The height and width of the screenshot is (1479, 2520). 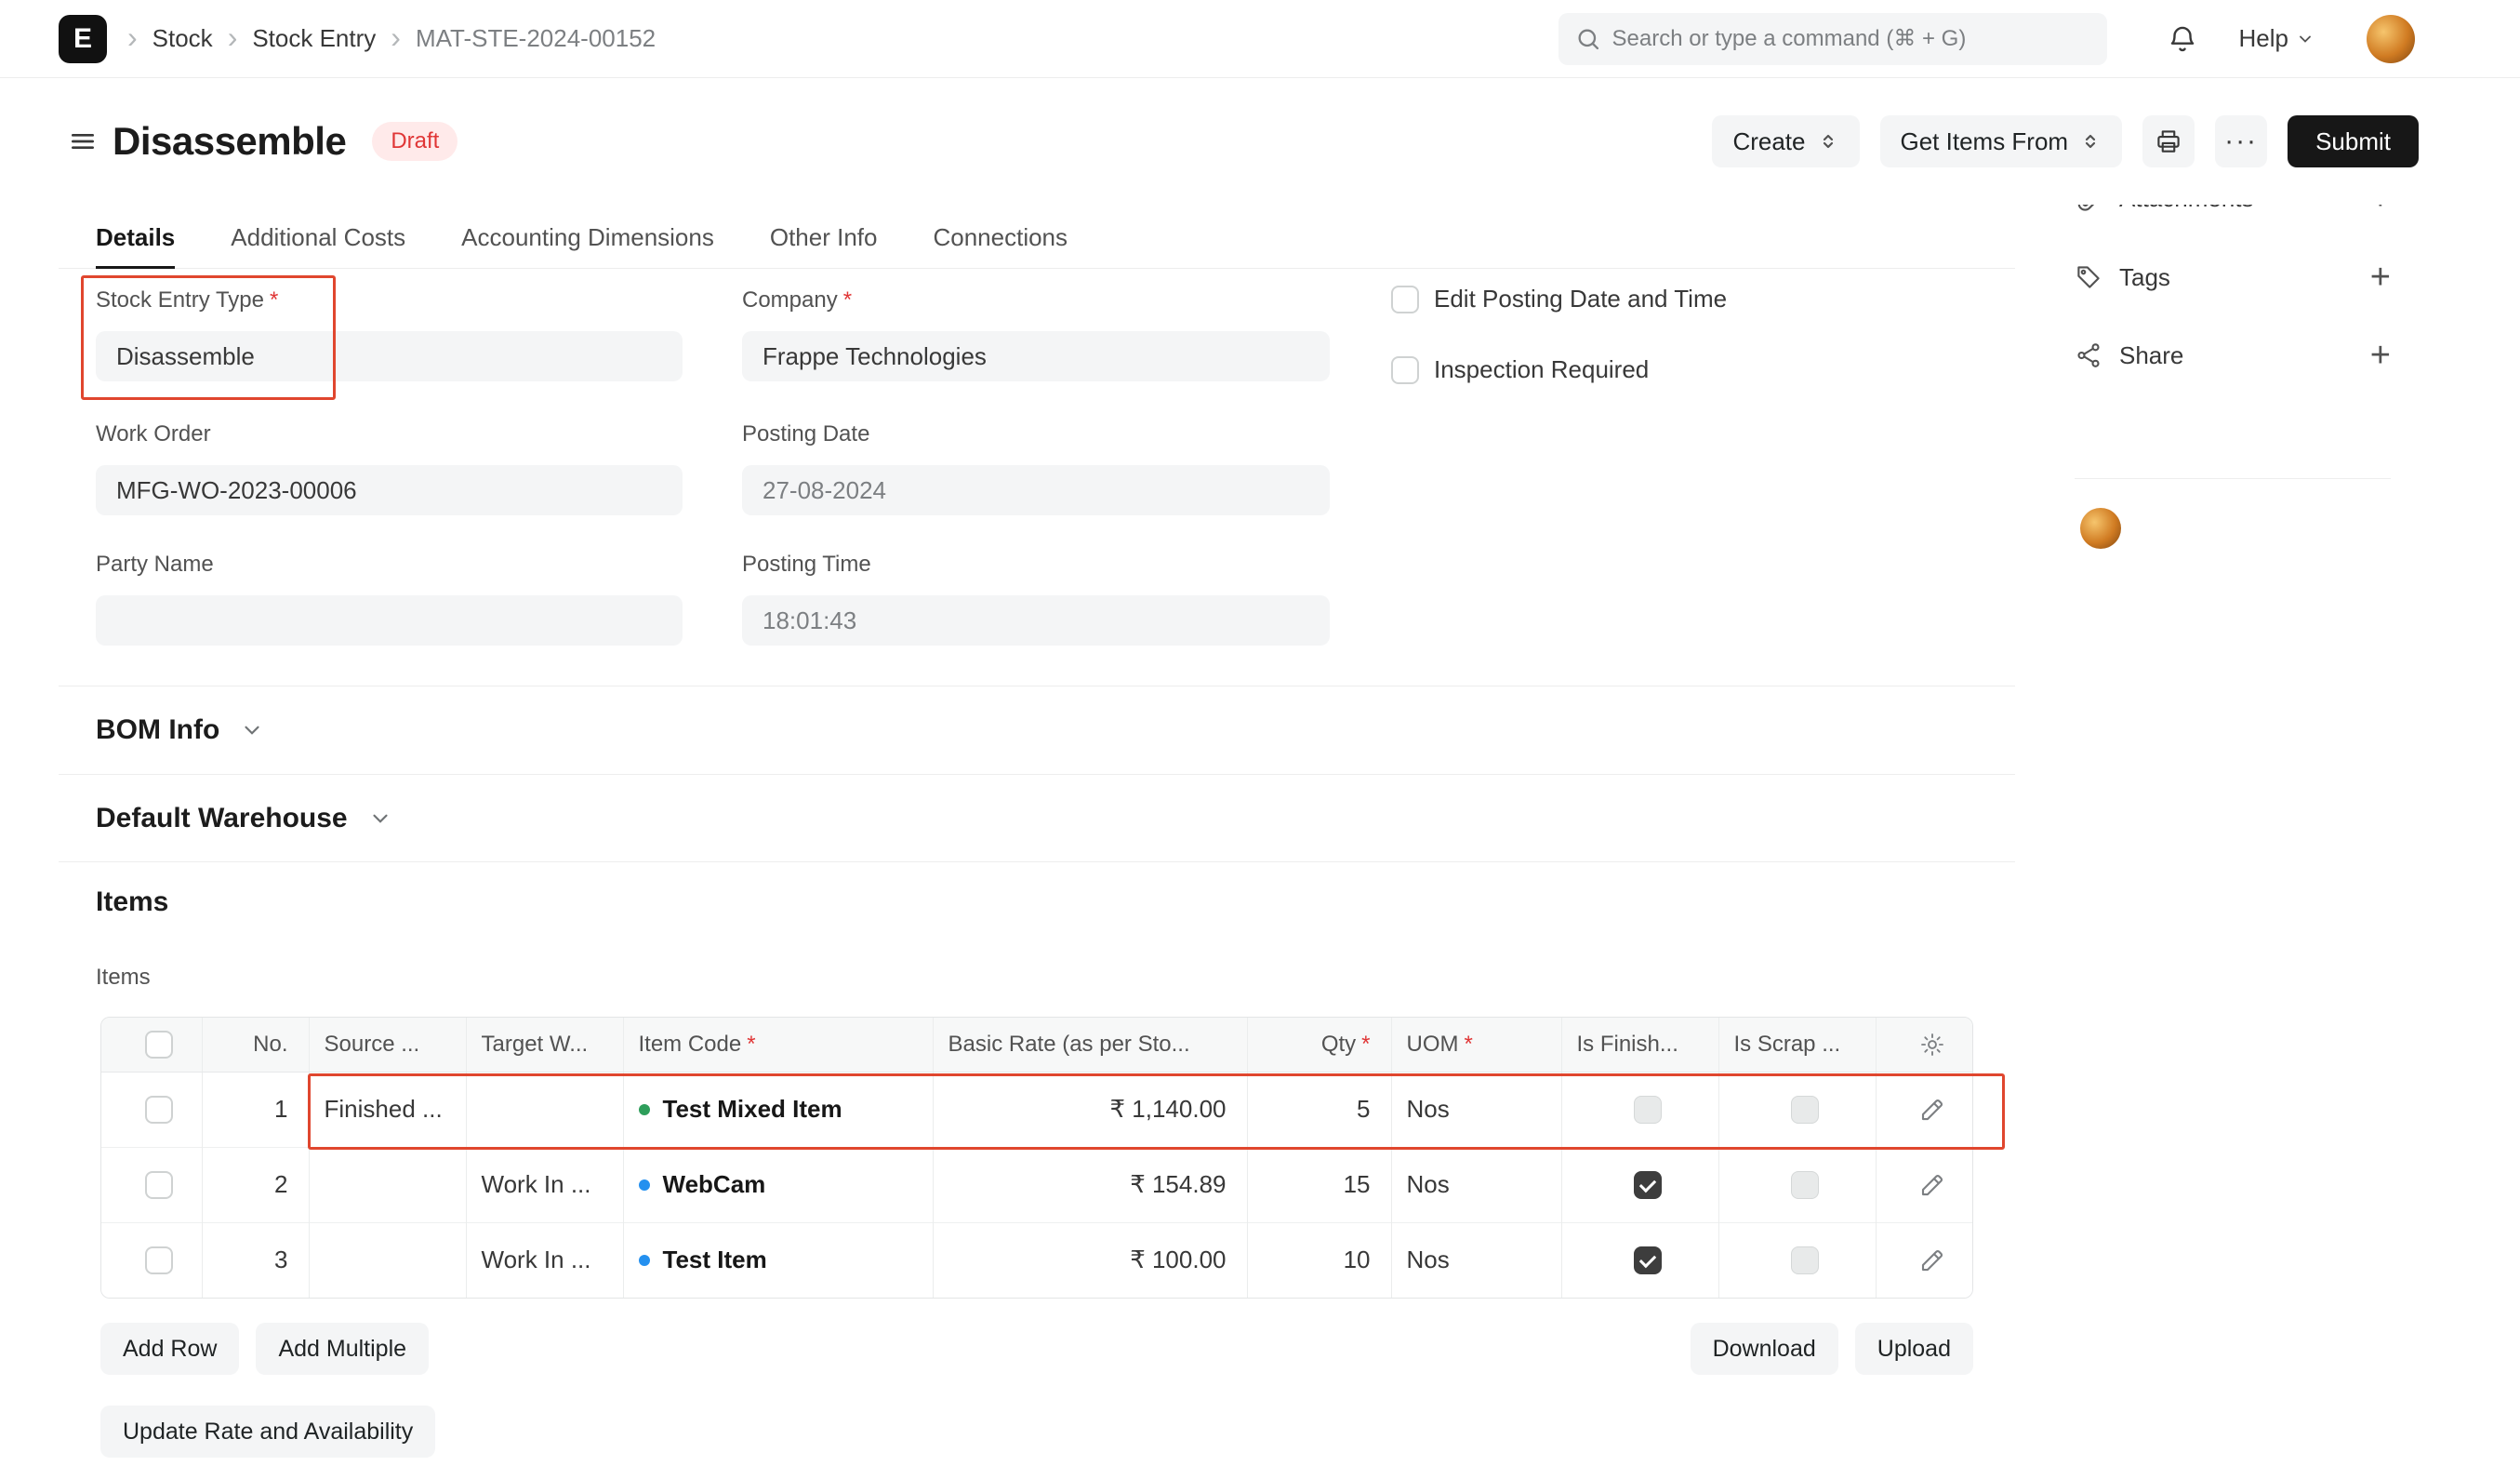 I want to click on share-icon, so click(x=2088, y=355).